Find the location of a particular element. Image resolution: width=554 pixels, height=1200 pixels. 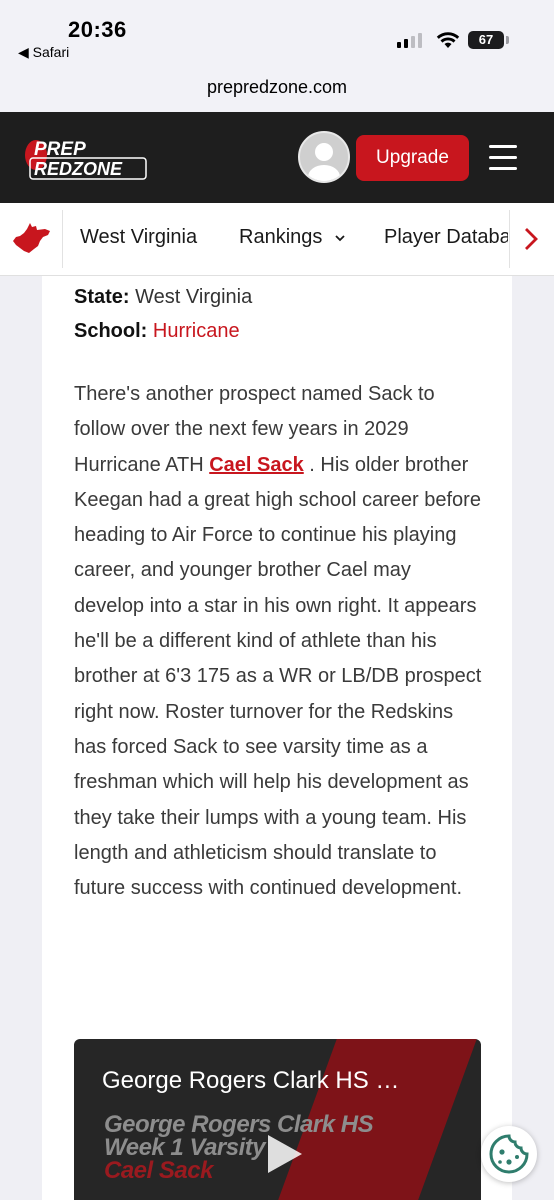

nav-item-west-virginia: West Virginia is located at coordinates (138, 237).